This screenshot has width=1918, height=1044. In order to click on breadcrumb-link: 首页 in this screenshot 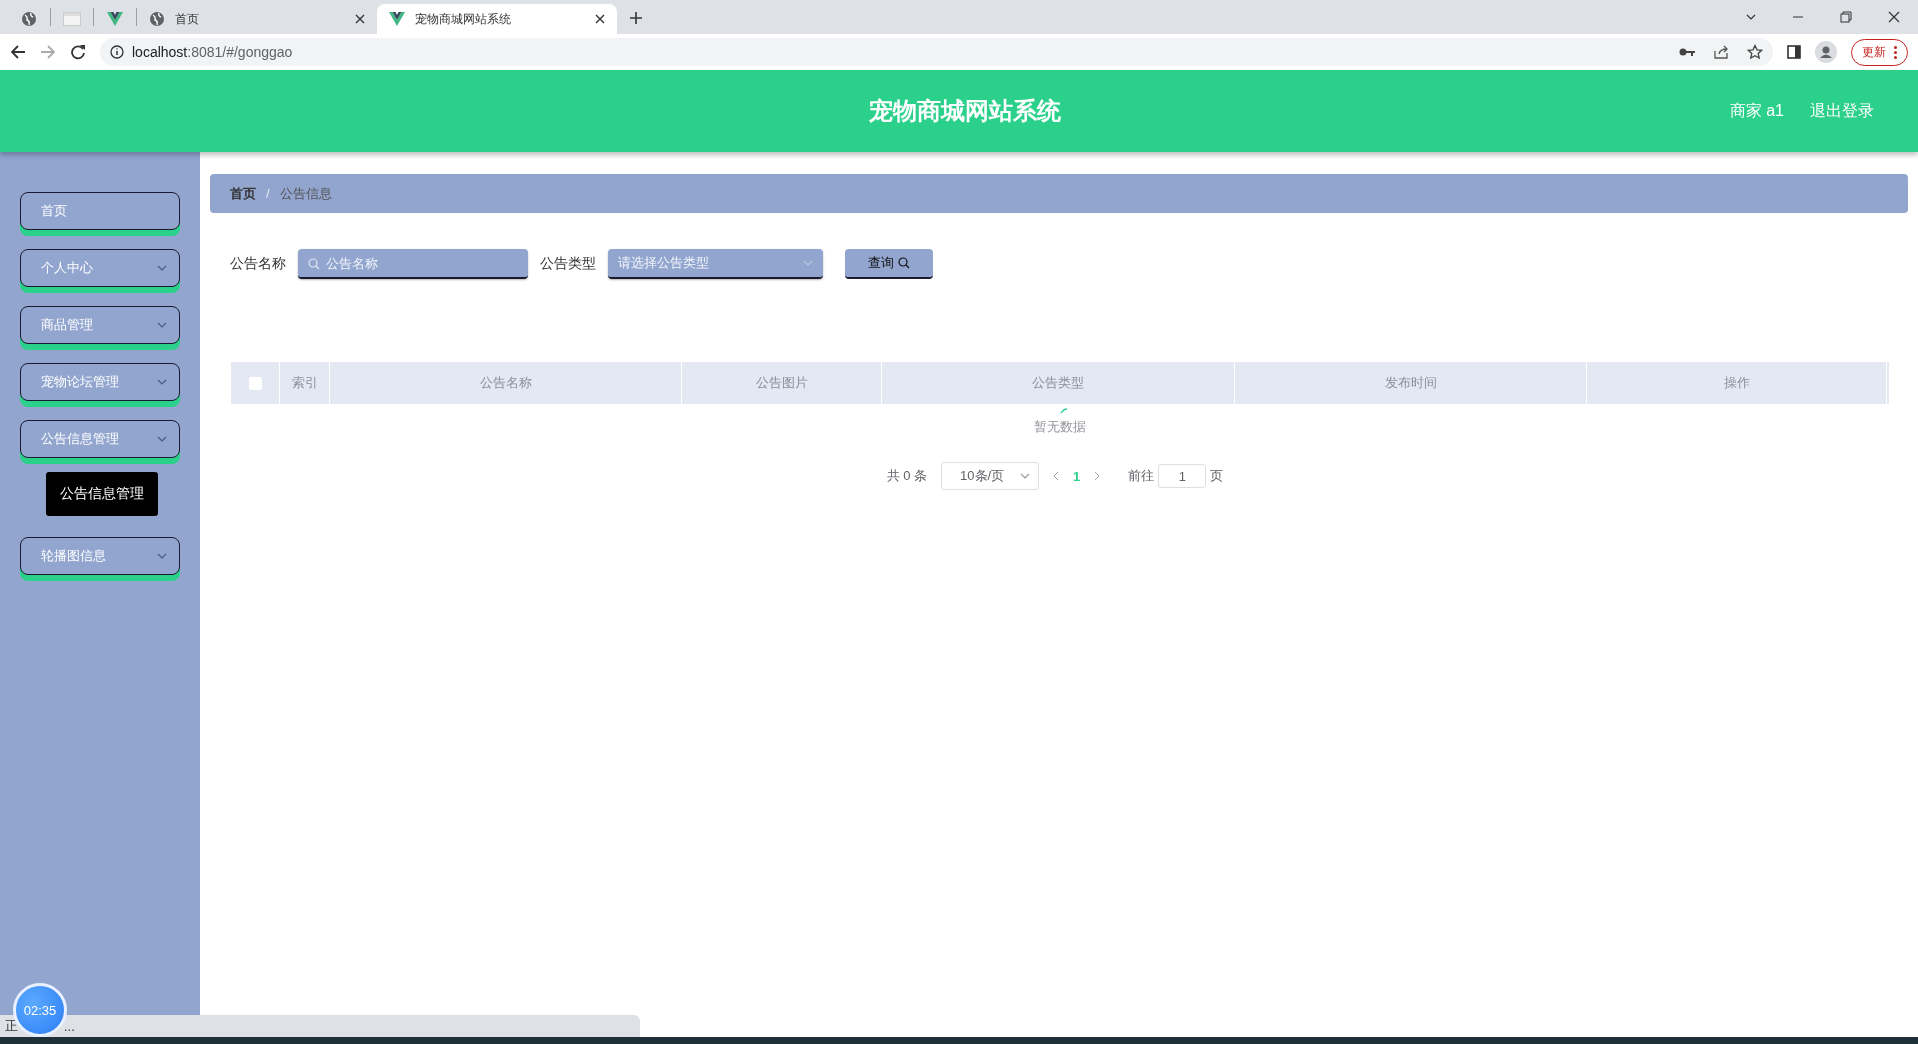, I will do `click(243, 193)`.